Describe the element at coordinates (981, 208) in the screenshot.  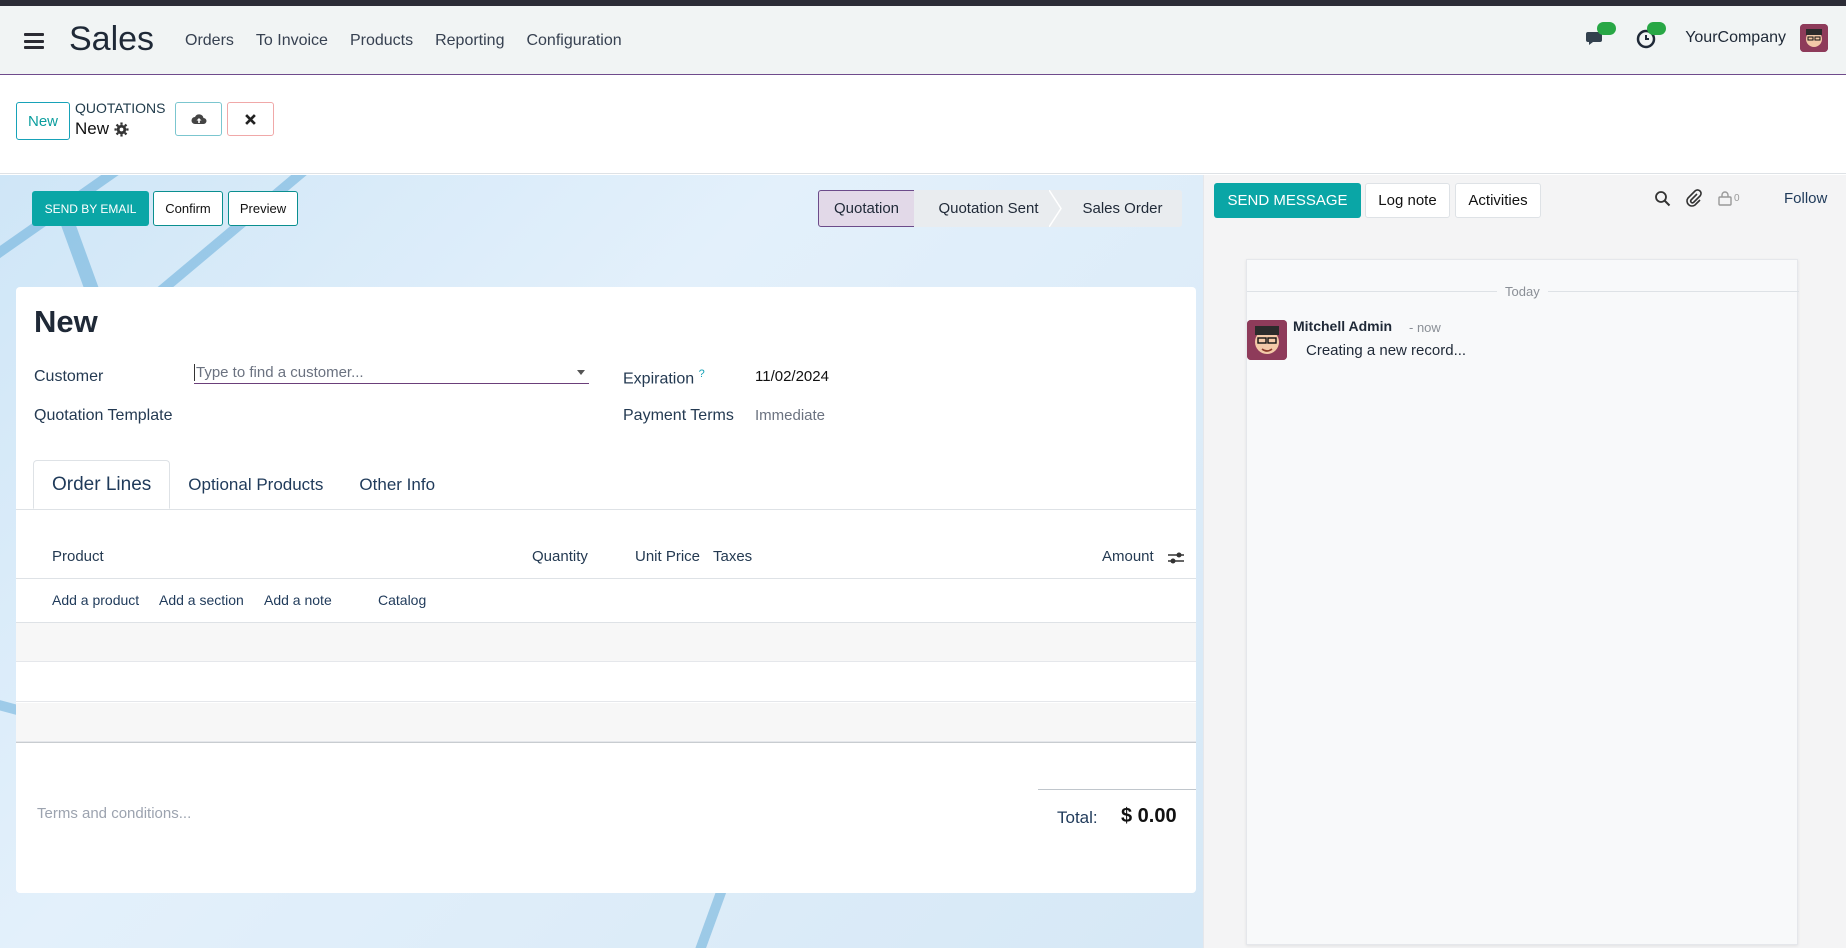
I see `stage-quotation-sent: Quotation Sent` at that location.